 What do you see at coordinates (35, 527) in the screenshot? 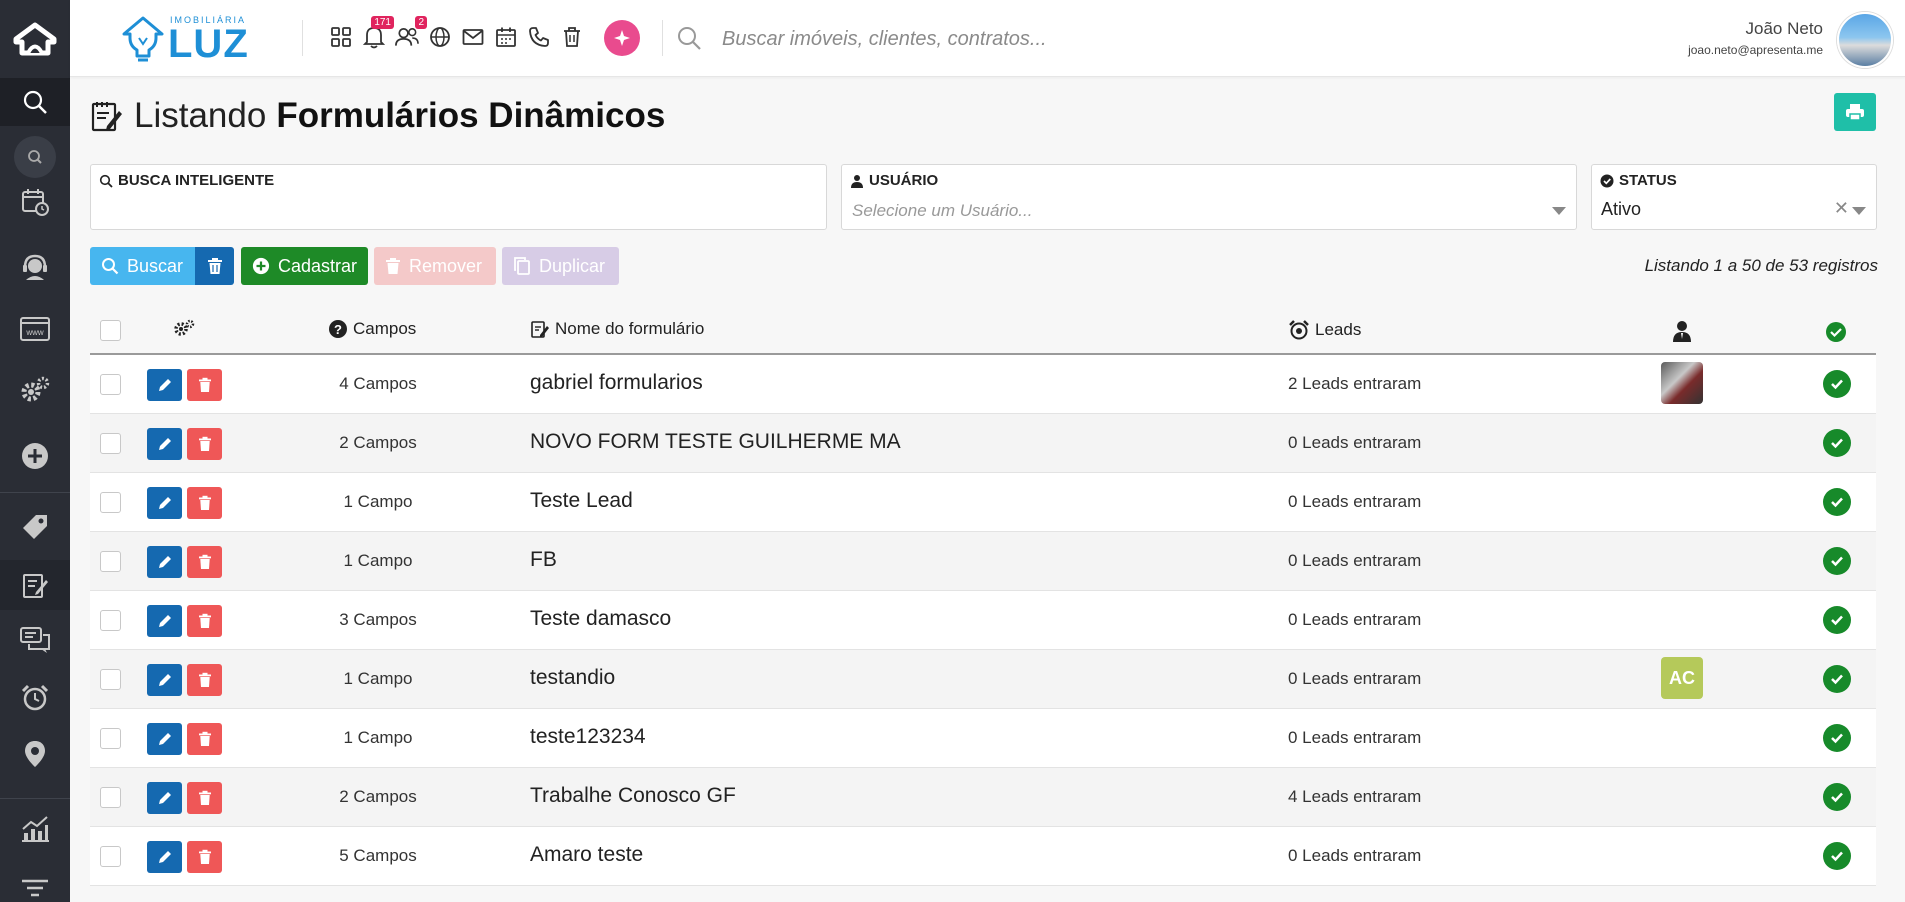
I see `tag-icon` at bounding box center [35, 527].